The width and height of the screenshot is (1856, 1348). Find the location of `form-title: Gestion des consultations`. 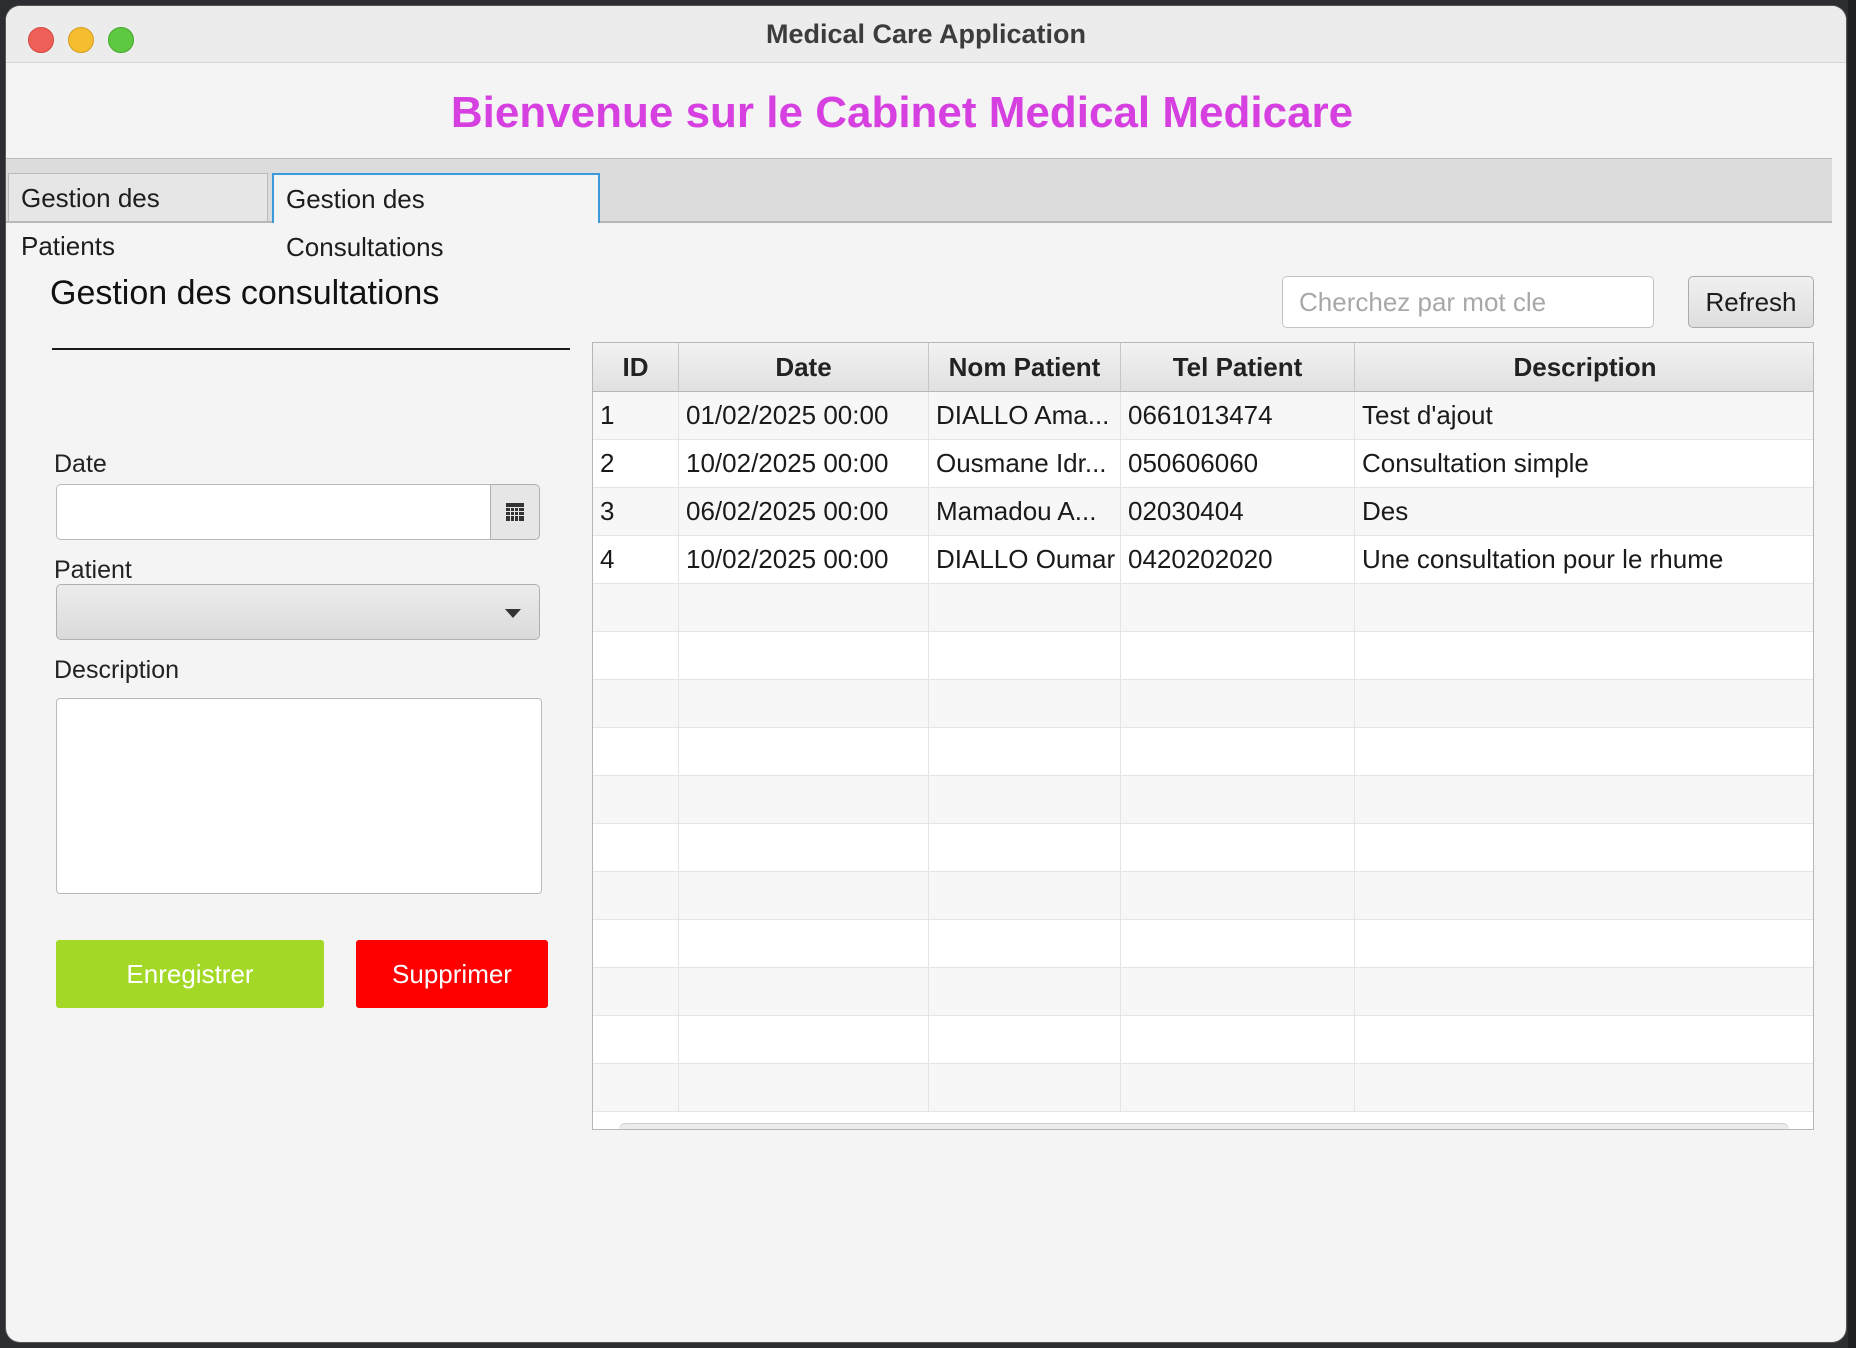

form-title: Gestion des consultations is located at coordinates (245, 293).